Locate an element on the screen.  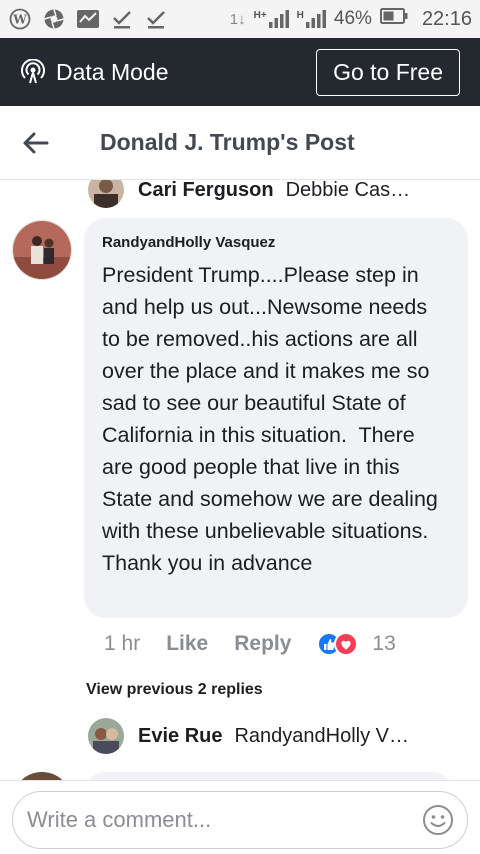
comment-actions: 1 hr Like Reply 13 is located at coordinates (250, 644).